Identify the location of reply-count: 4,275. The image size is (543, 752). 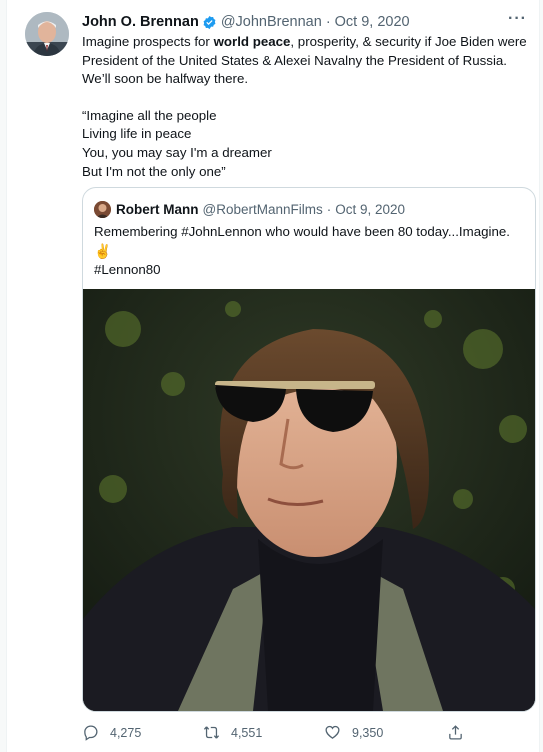
(126, 732).